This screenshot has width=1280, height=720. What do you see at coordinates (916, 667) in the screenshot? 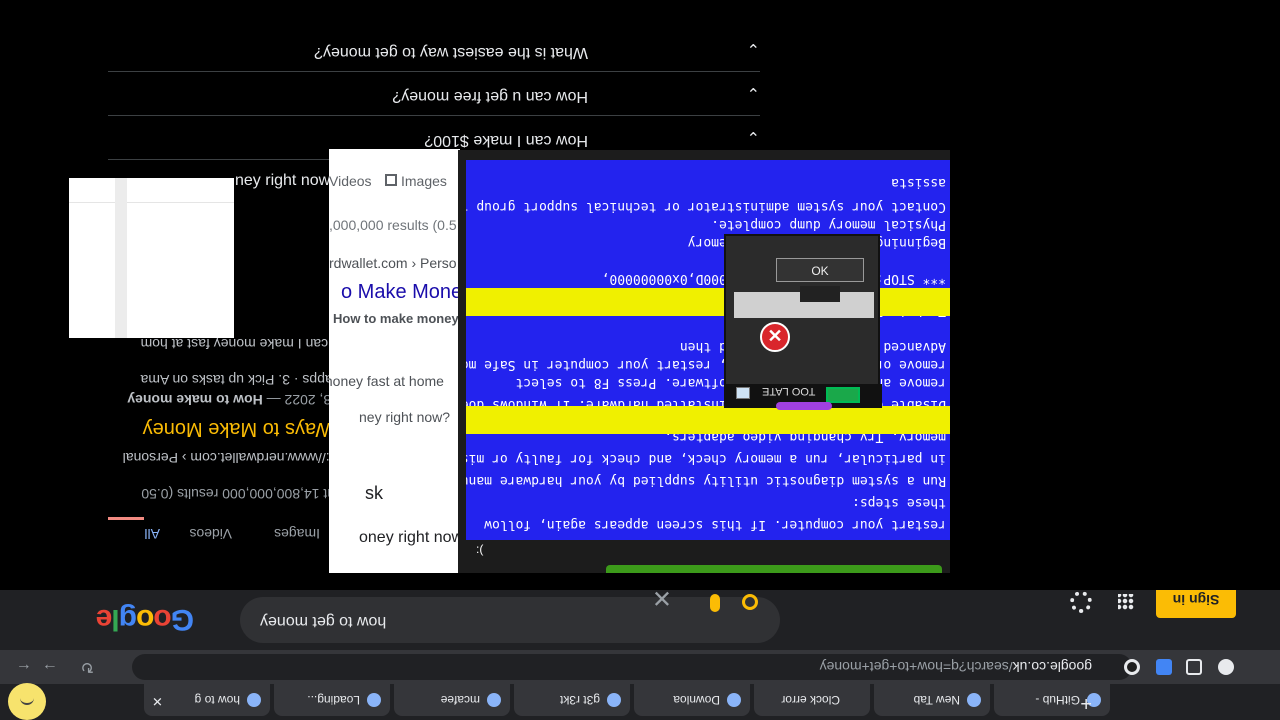
I see `url-path: /search?q=how+to+get+money` at bounding box center [916, 667].